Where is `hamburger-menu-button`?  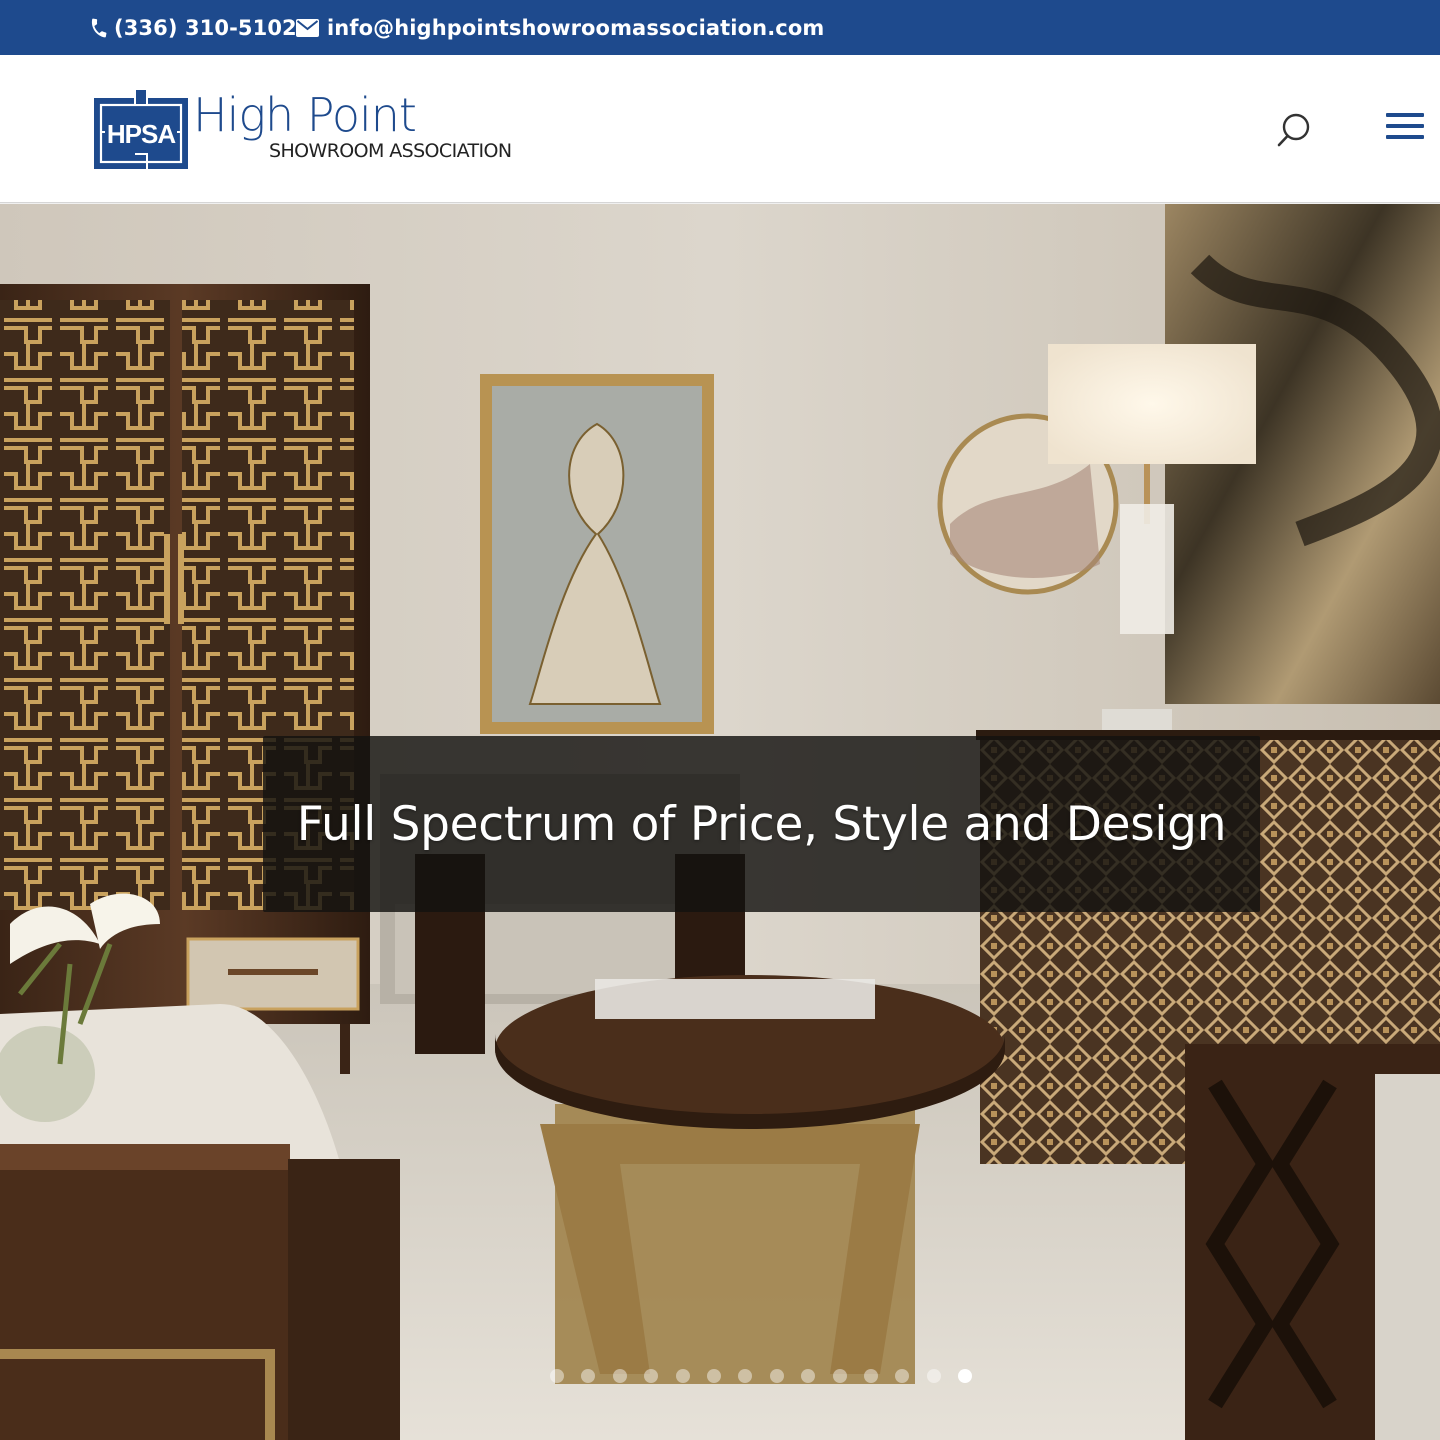 hamburger-menu-button is located at coordinates (1405, 128).